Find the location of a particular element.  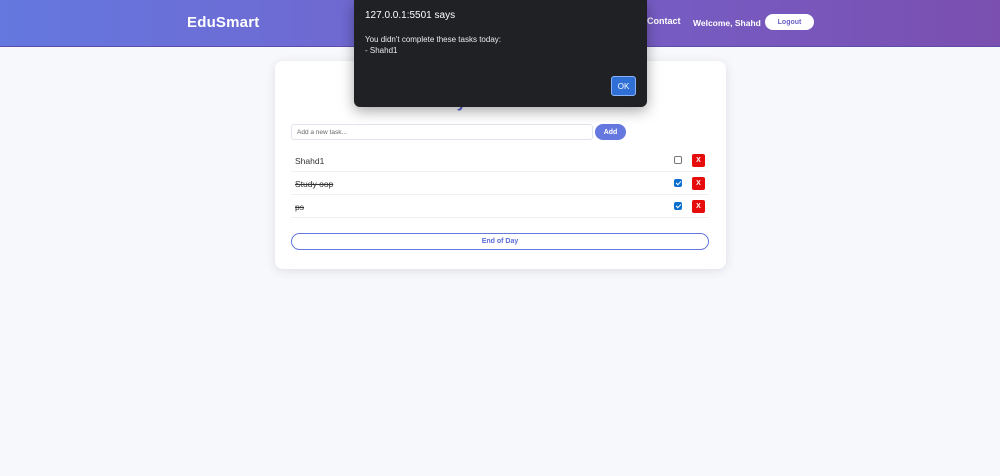

task-text: Shahd1 is located at coordinates (310, 161).